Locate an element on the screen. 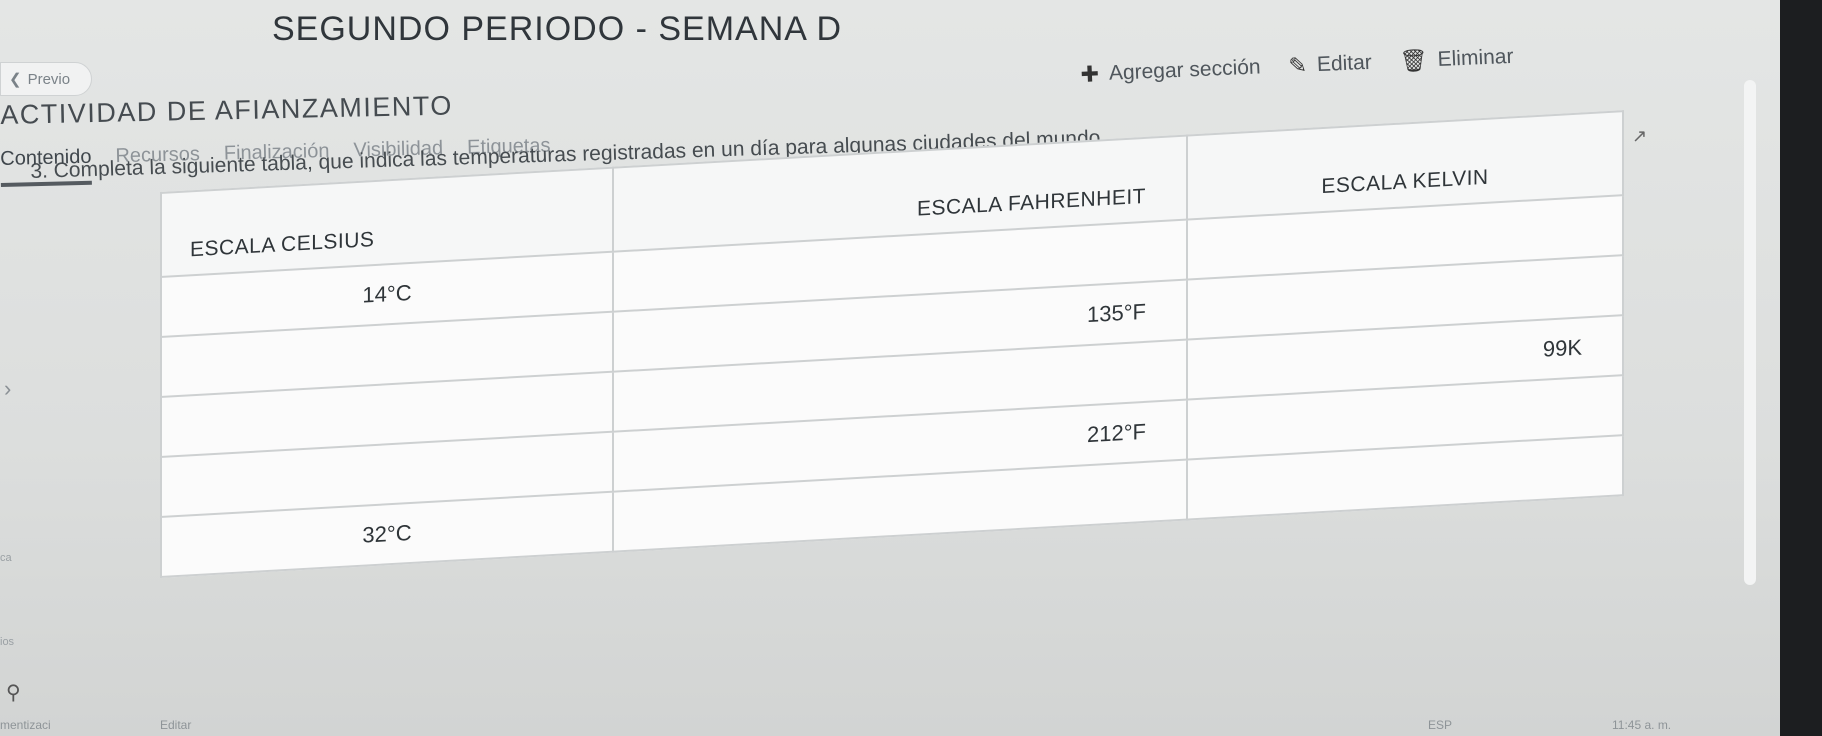  edit-button: ✎ Editar is located at coordinates (1330, 64).